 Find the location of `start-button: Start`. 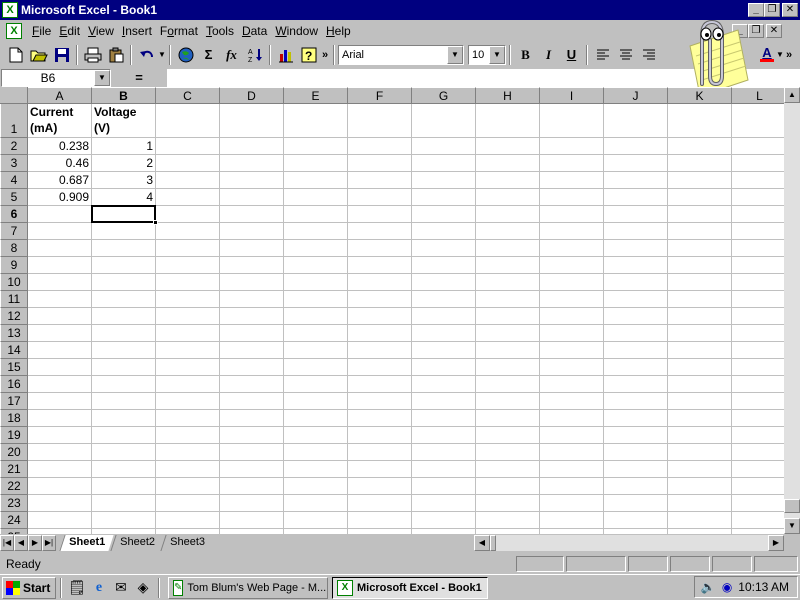

start-button: Start is located at coordinates (29, 587).